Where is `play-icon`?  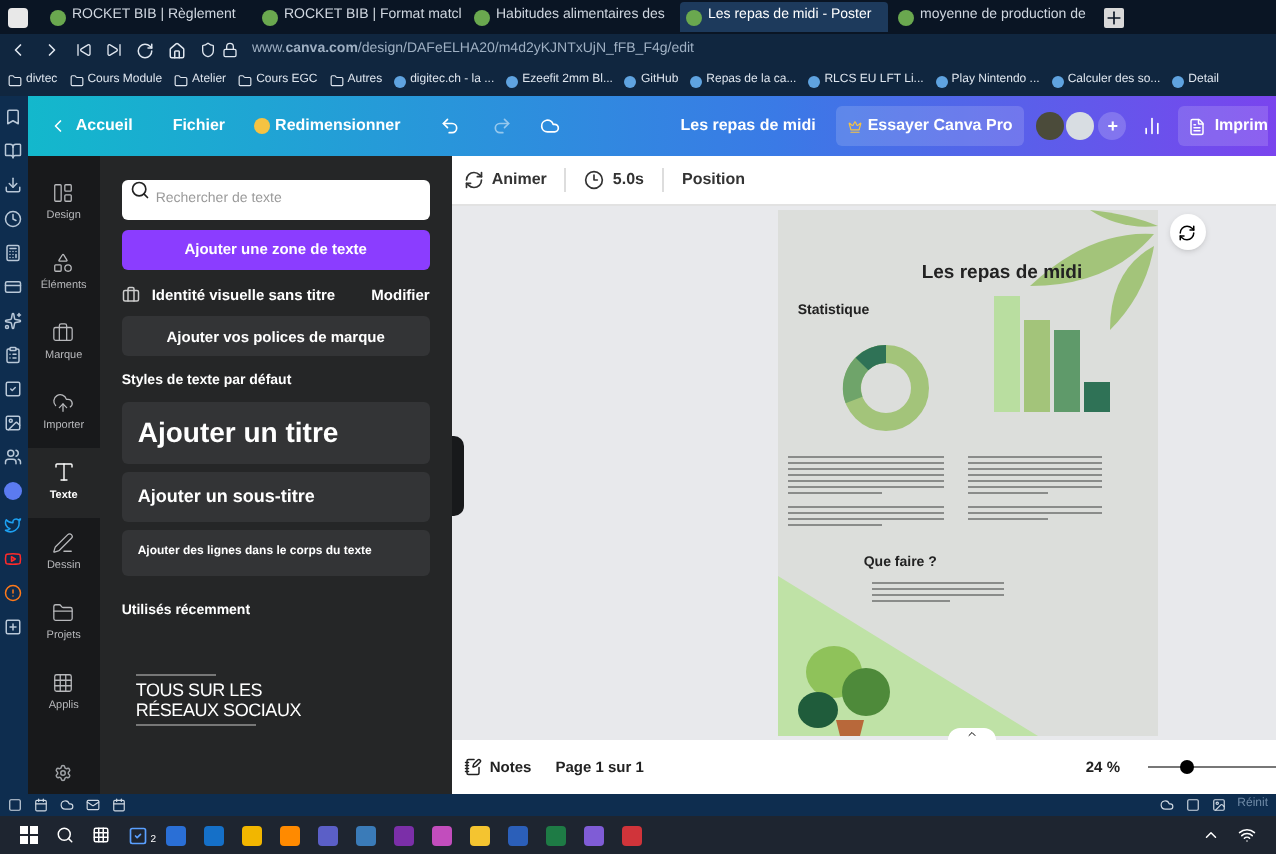 play-icon is located at coordinates (13, 559).